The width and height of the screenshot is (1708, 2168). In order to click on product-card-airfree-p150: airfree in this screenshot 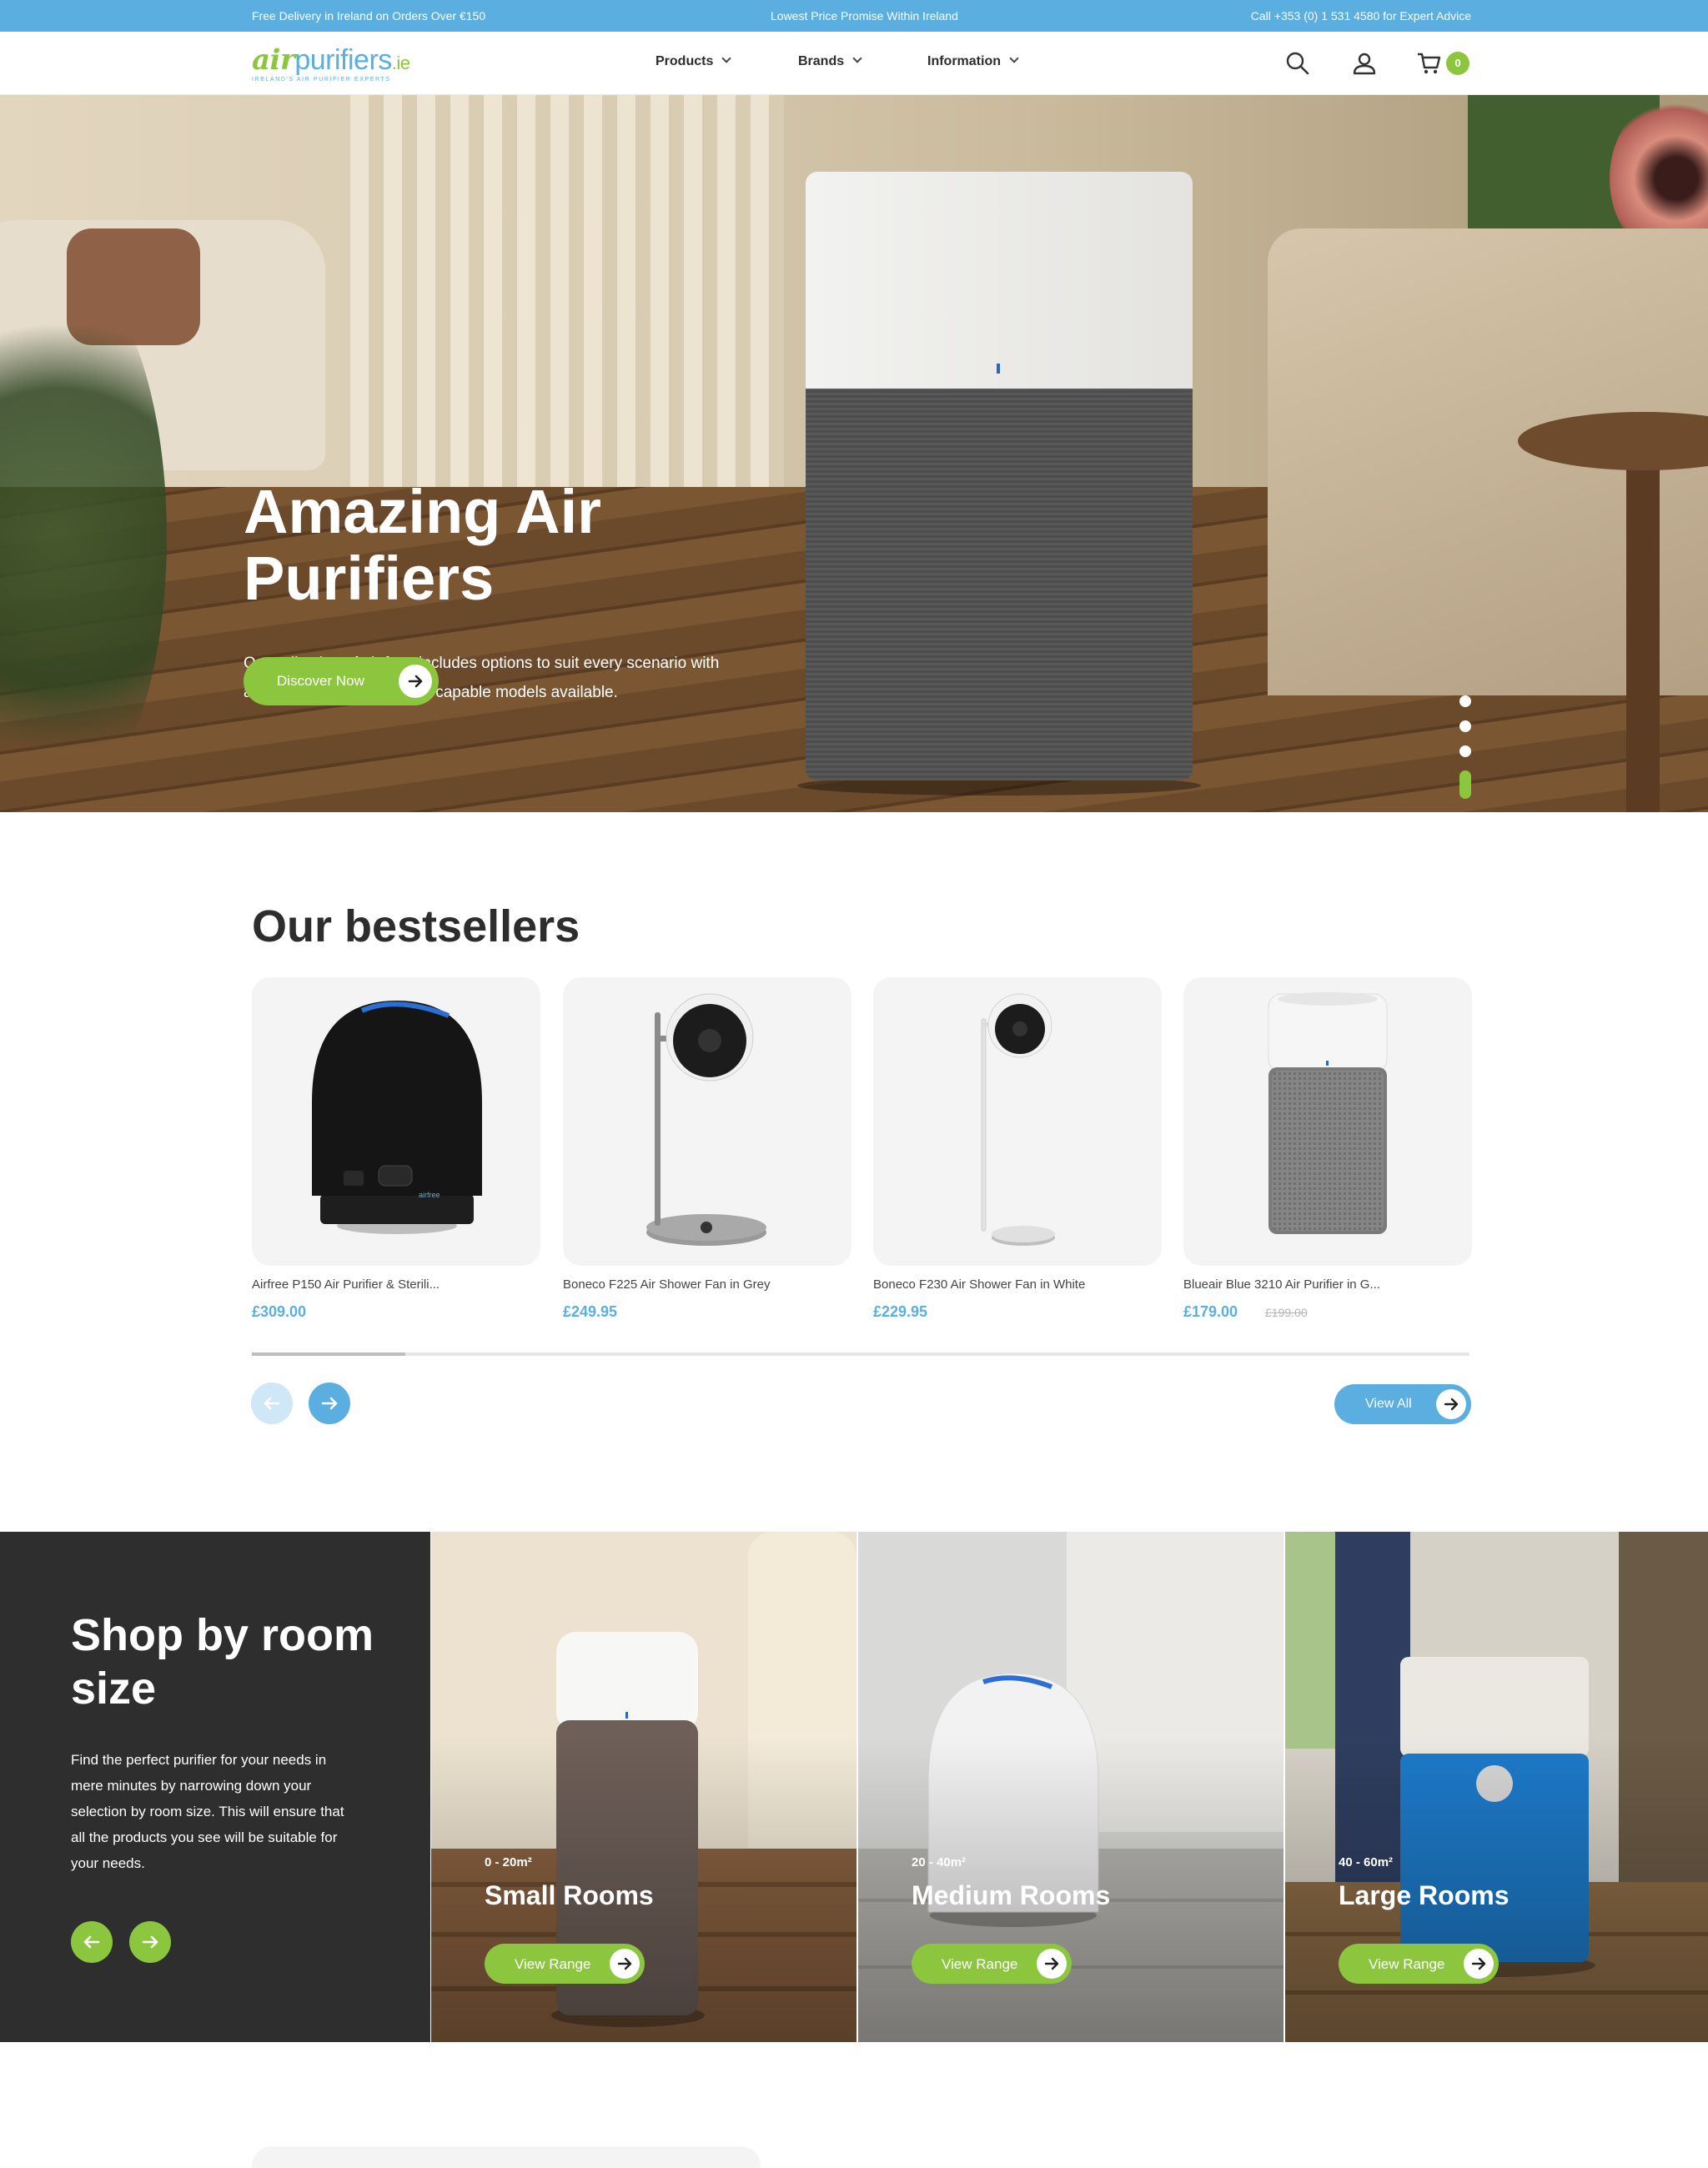, I will do `click(396, 1121)`.